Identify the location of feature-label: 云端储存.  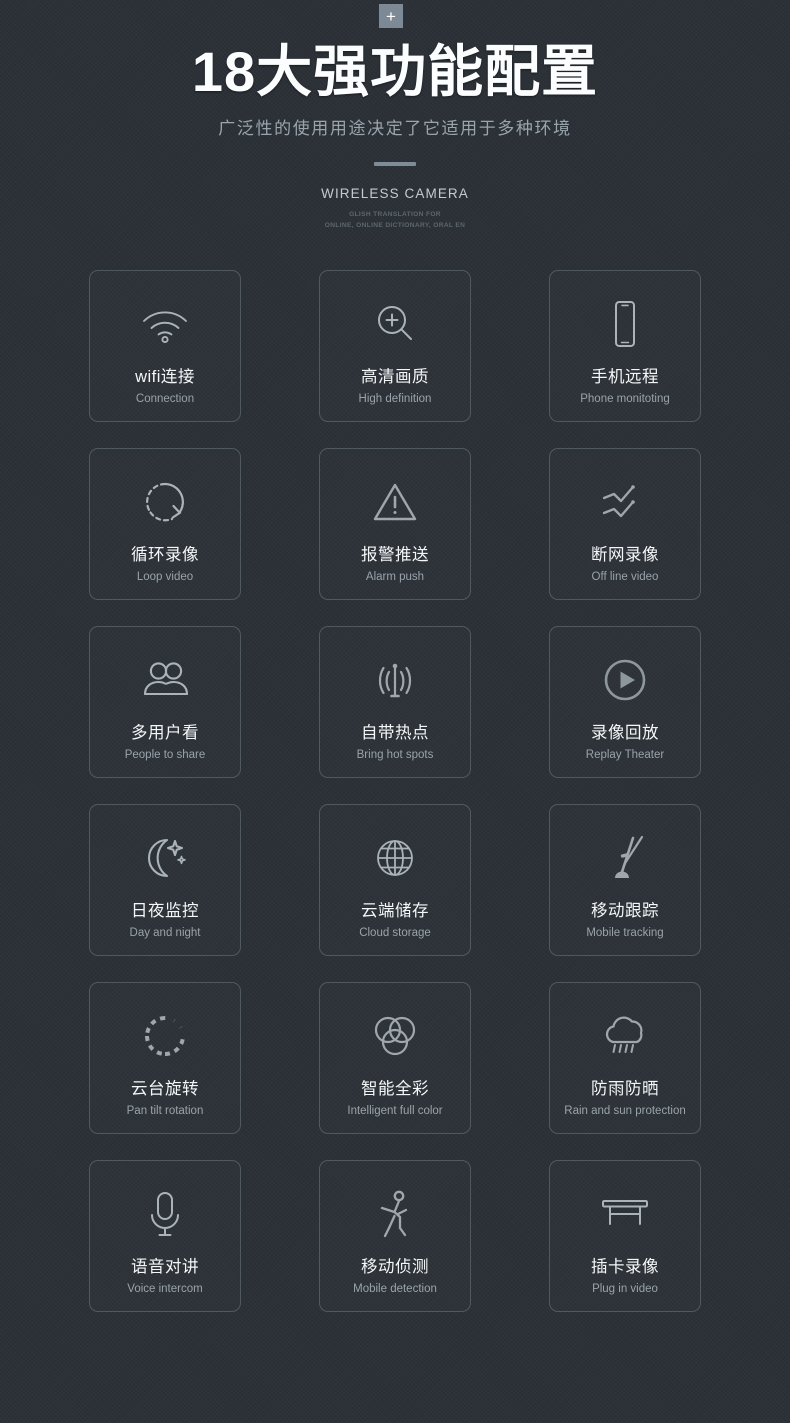
(395, 910).